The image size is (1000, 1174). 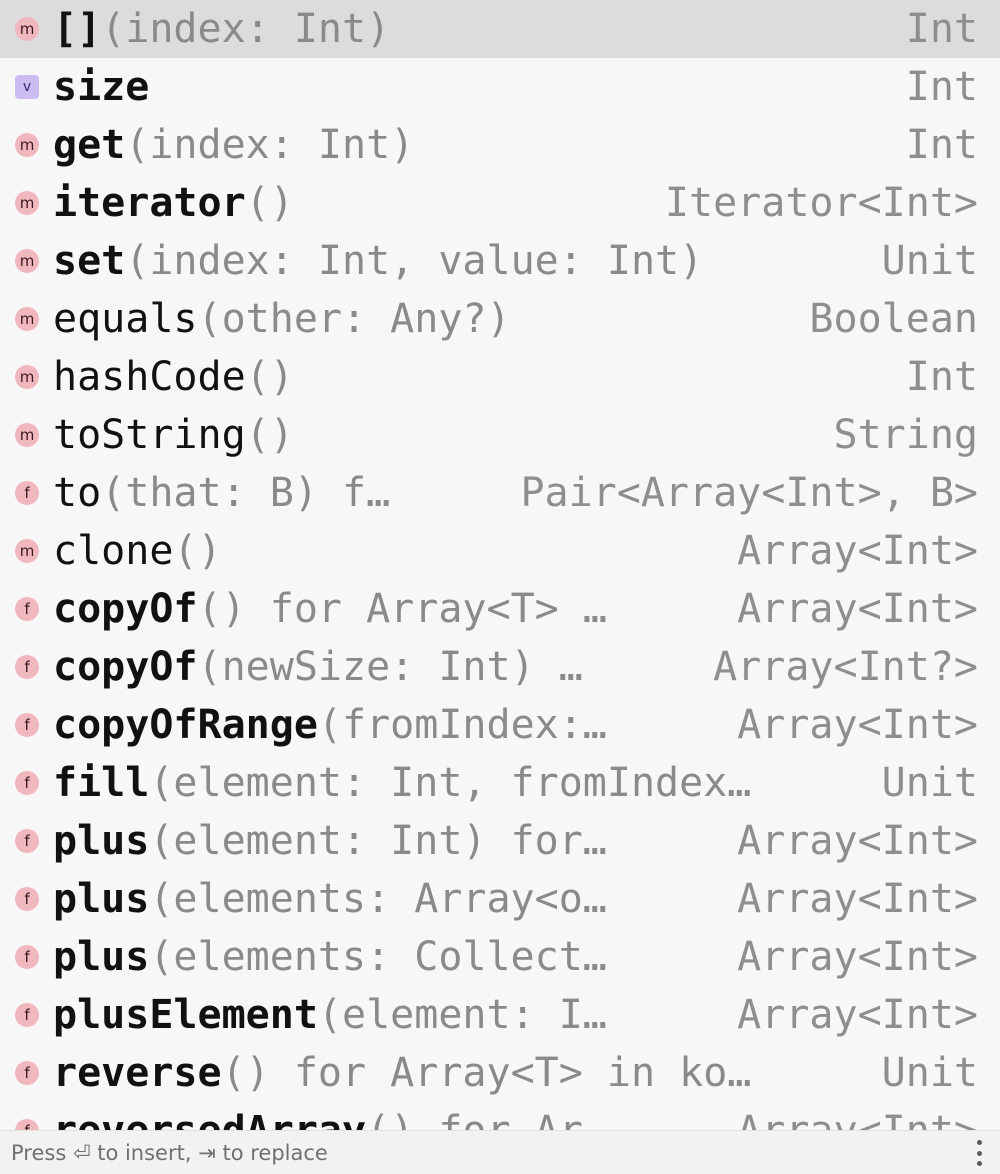 I want to click on completion-item-type: Array<Int?>, so click(x=845, y=667).